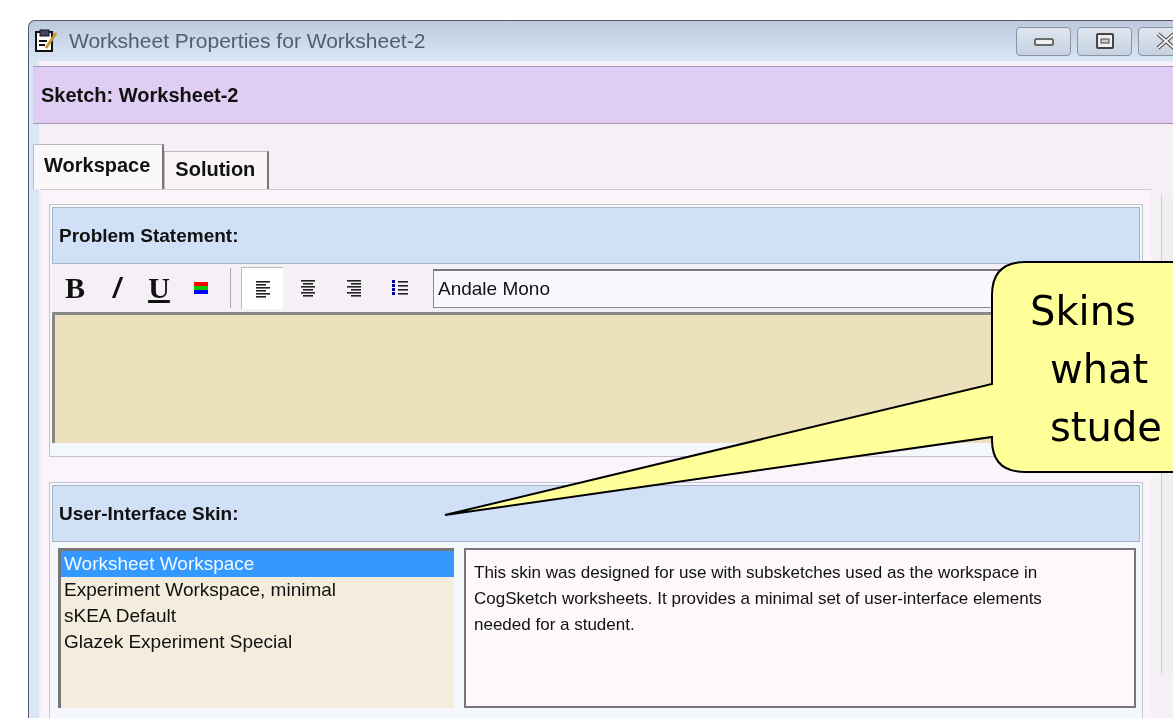  Describe the element at coordinates (758, 599) in the screenshot. I see `description-text: This skin was designed for use with subsketches used as the workspace in CogSketch worksheets. It provides a minimal set of user-interface elements needed for a student.` at that location.